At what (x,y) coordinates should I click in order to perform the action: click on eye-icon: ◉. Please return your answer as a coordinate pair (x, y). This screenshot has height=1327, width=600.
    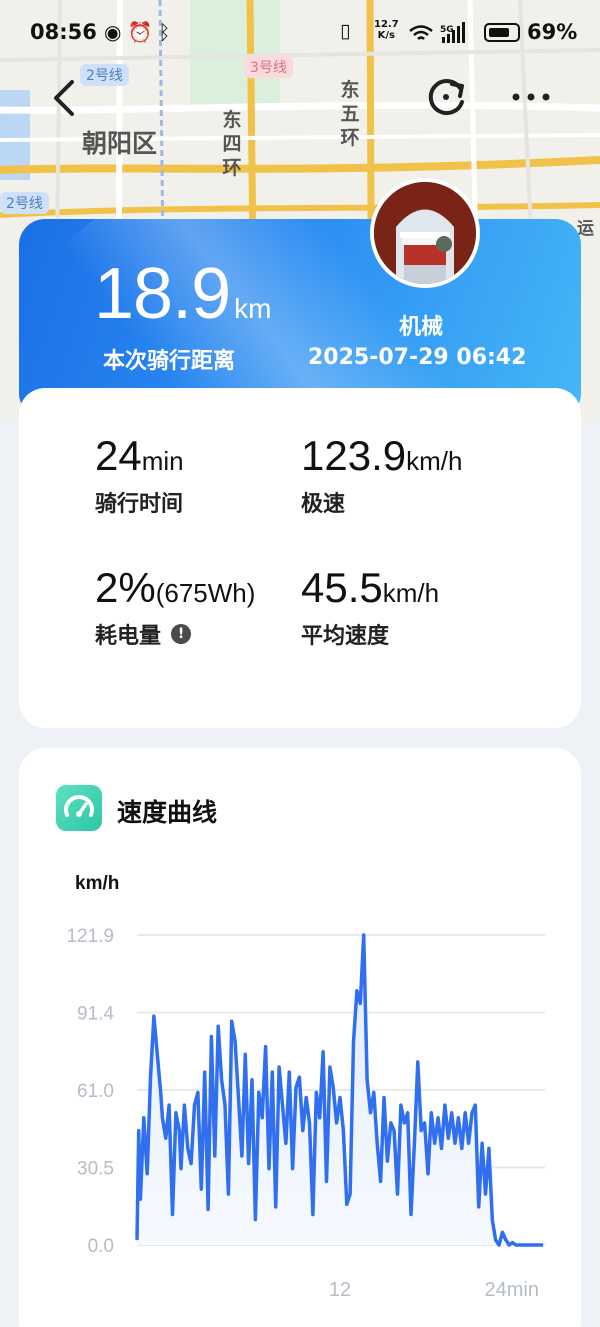
    Looking at the image, I should click on (116, 32).